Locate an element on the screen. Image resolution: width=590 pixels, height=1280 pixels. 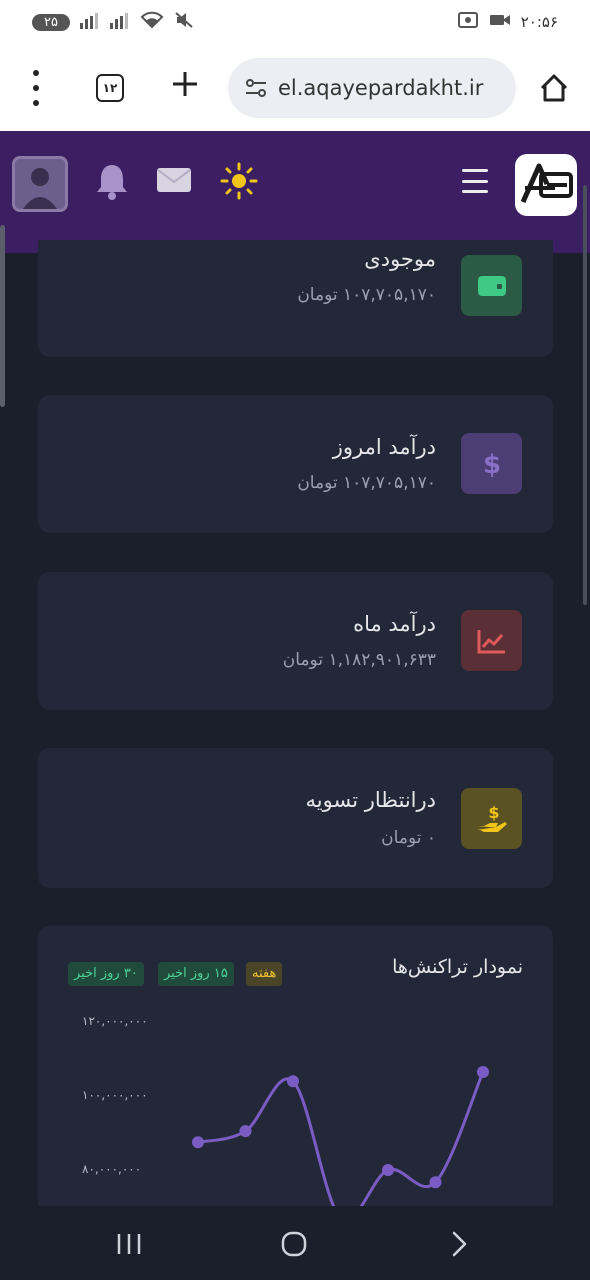
tabs-button: ۱۲ is located at coordinates (110, 88).